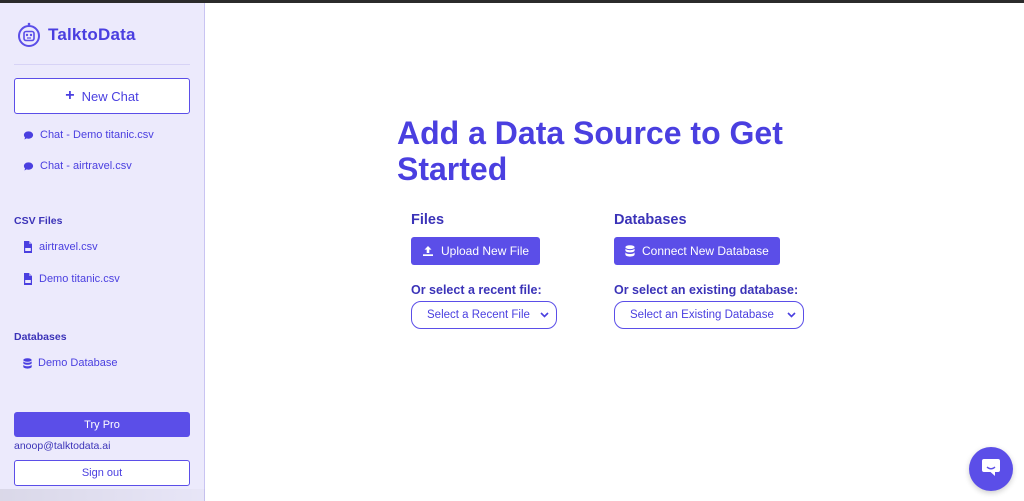  I want to click on upload-icon, so click(428, 251).